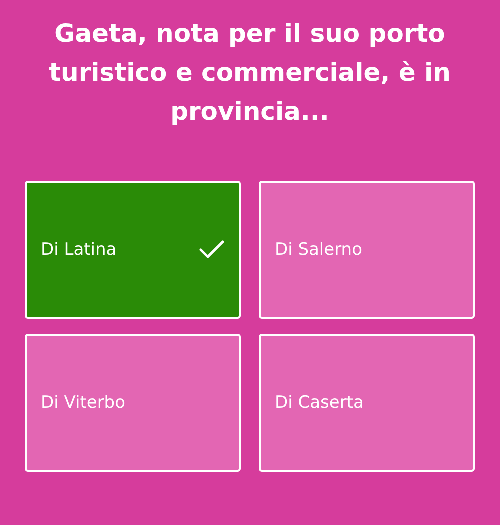 The height and width of the screenshot is (525, 500). Describe the element at coordinates (133, 403) in the screenshot. I see `answer-option: Di Viterbo` at that location.